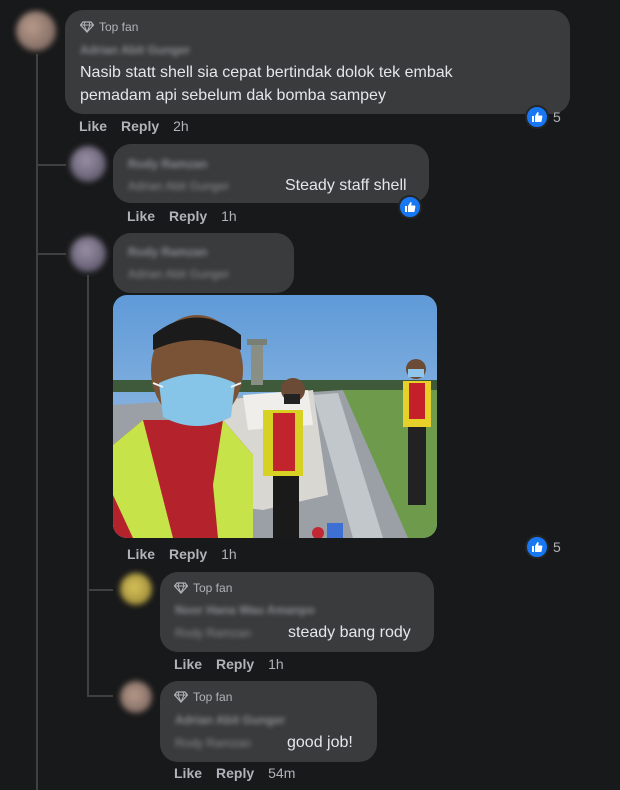 The height and width of the screenshot is (790, 620). What do you see at coordinates (88, 485) in the screenshot?
I see `thread-line-sub` at bounding box center [88, 485].